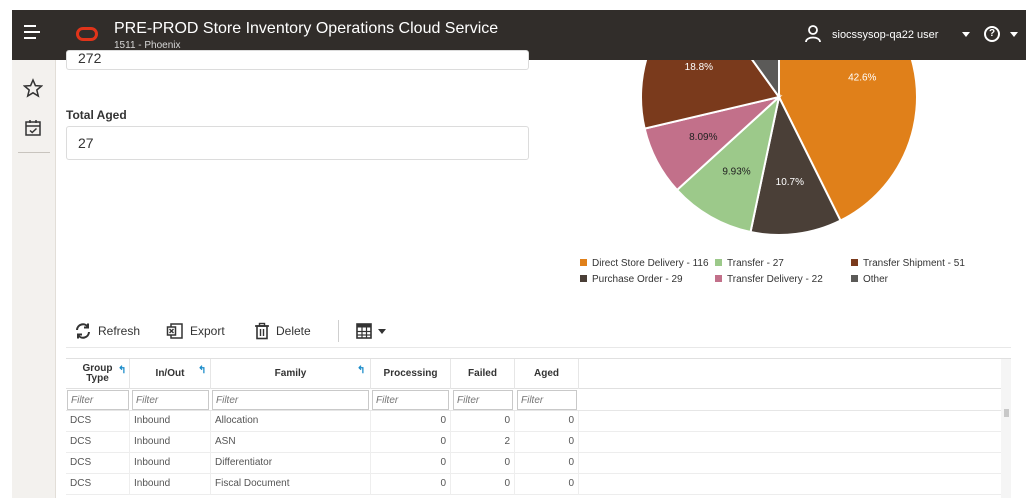 This screenshot has height=498, width=1026. Describe the element at coordinates (813, 34) in the screenshot. I see `user-icon` at that location.